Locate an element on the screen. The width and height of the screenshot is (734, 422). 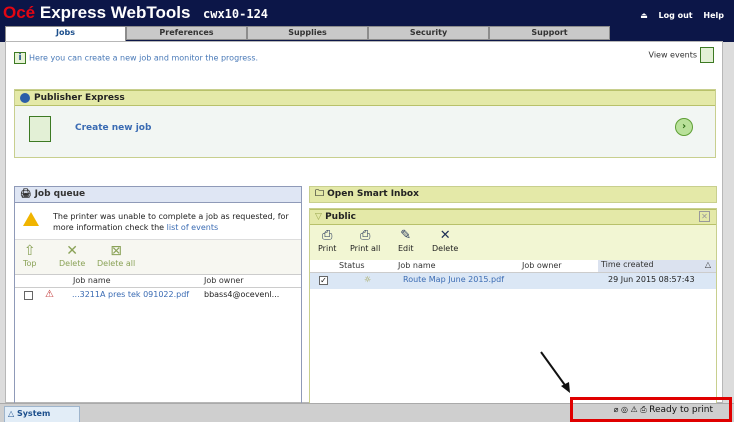
logout-label: Log out is located at coordinates (675, 15).